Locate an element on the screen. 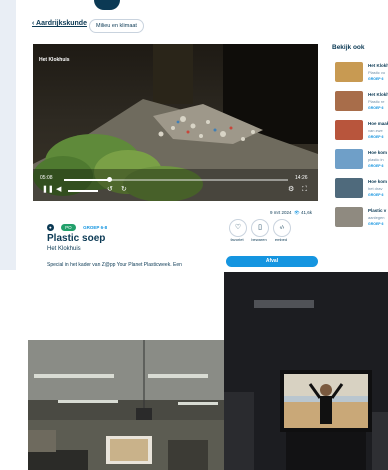 This screenshot has width=388, height=470. level-badge: PO is located at coordinates (68, 228).